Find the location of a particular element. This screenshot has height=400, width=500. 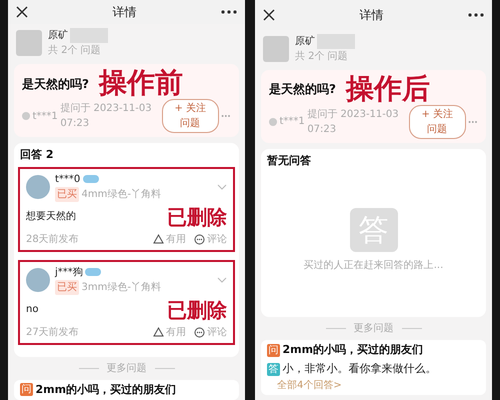

section-title: 暂无问答 is located at coordinates (289, 160).